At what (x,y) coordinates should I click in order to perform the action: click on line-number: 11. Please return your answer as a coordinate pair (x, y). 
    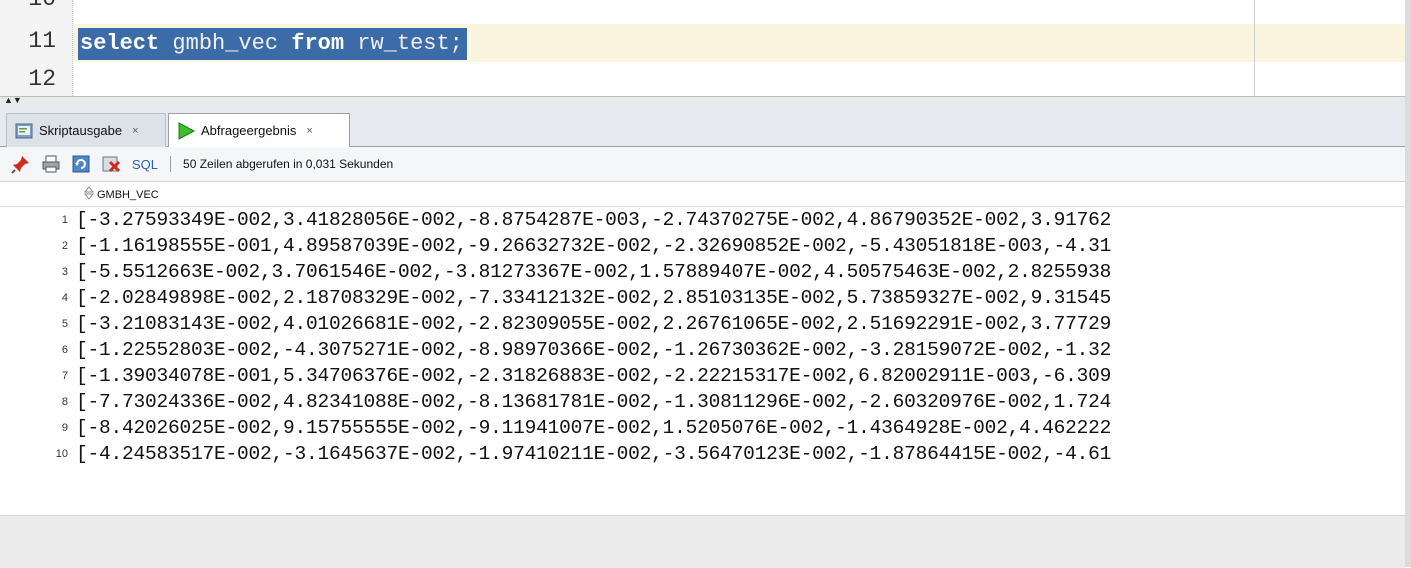
    Looking at the image, I should click on (42, 41).